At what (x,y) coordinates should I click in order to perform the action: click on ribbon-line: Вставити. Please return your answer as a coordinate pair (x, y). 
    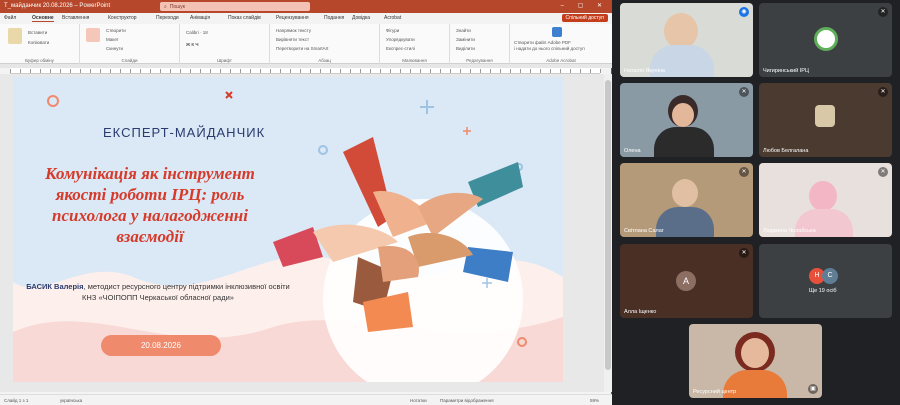
    Looking at the image, I should click on (37, 32).